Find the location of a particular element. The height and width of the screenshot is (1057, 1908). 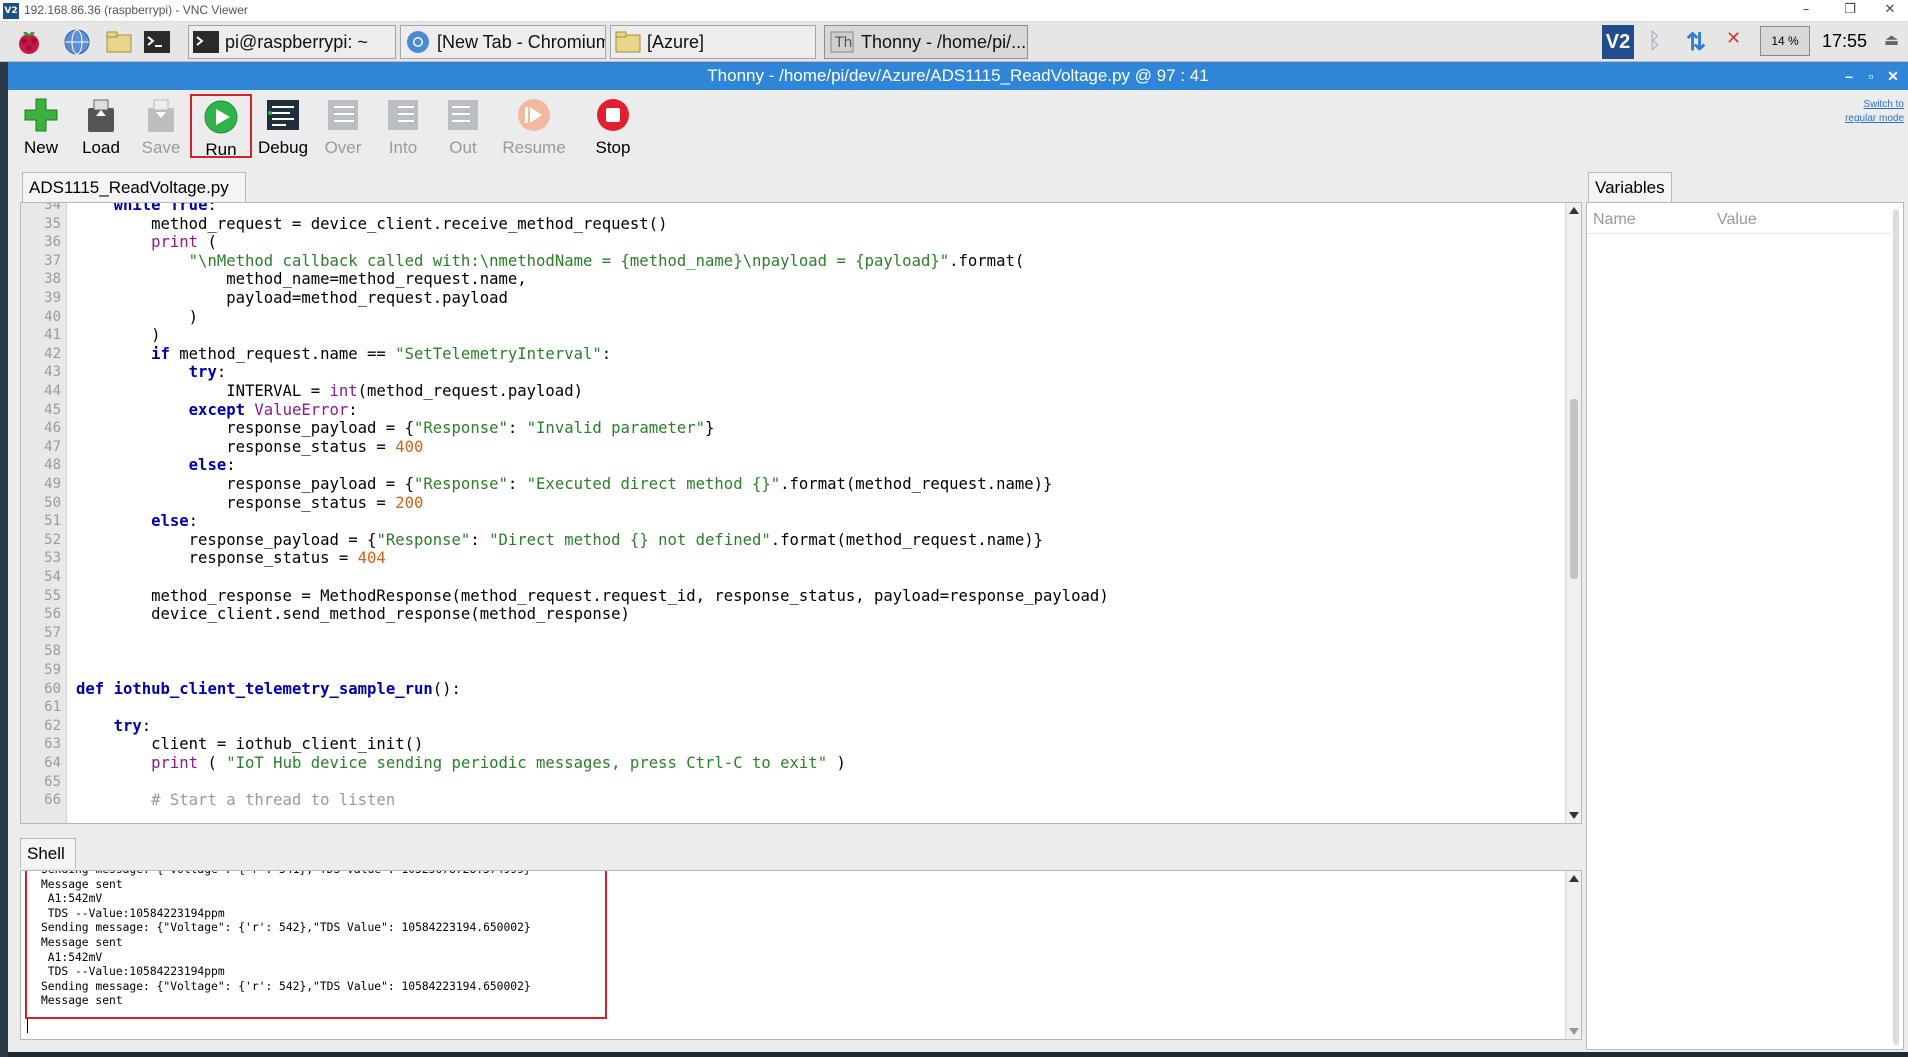

code-line: ) is located at coordinates (118, 335).